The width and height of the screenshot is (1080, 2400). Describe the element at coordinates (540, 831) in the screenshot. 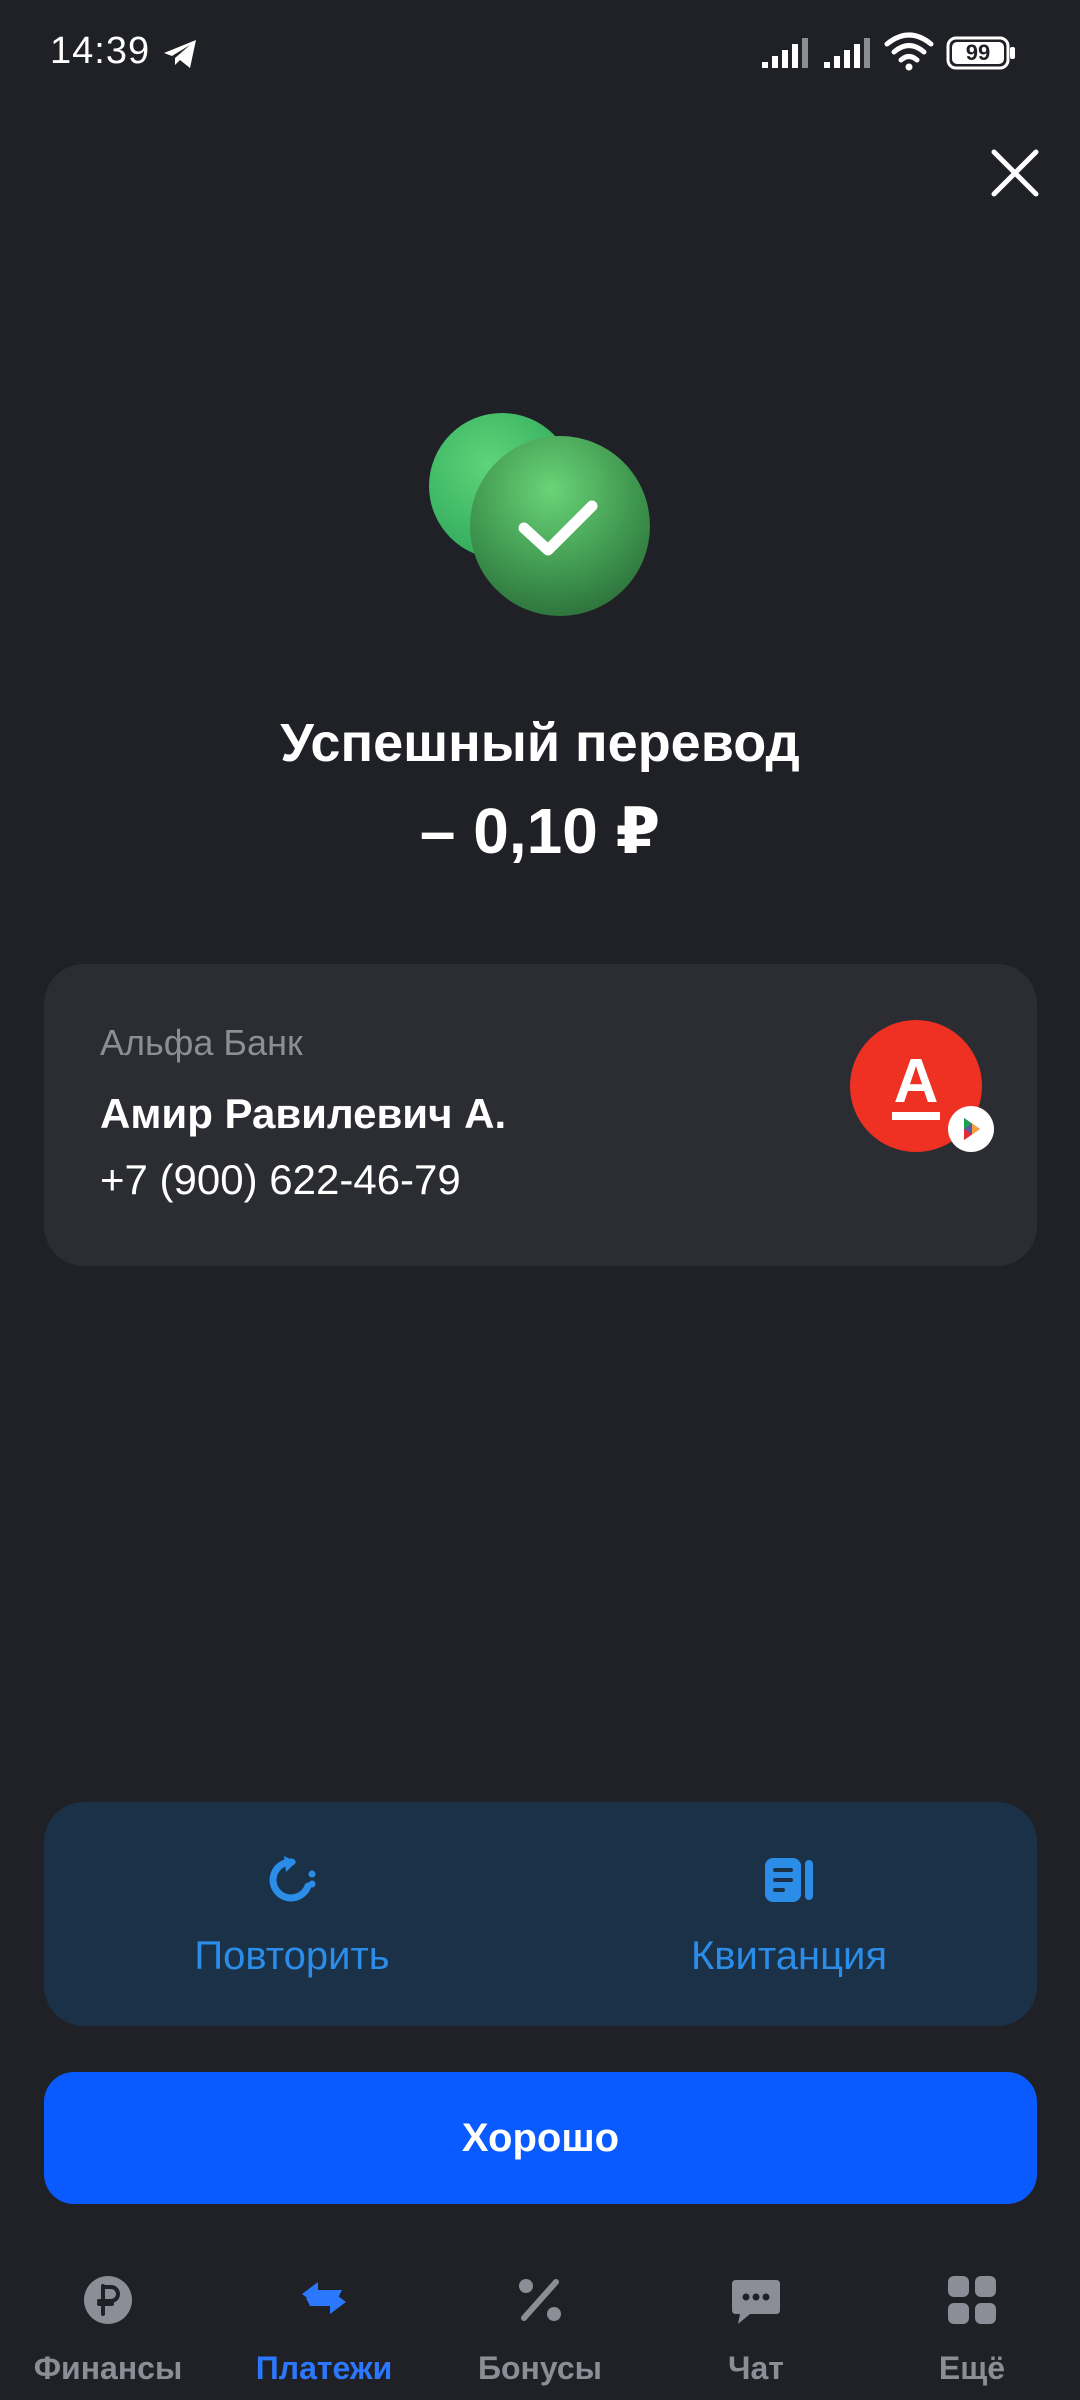

I see `transfer-amount: – 0,10 ₽` at that location.